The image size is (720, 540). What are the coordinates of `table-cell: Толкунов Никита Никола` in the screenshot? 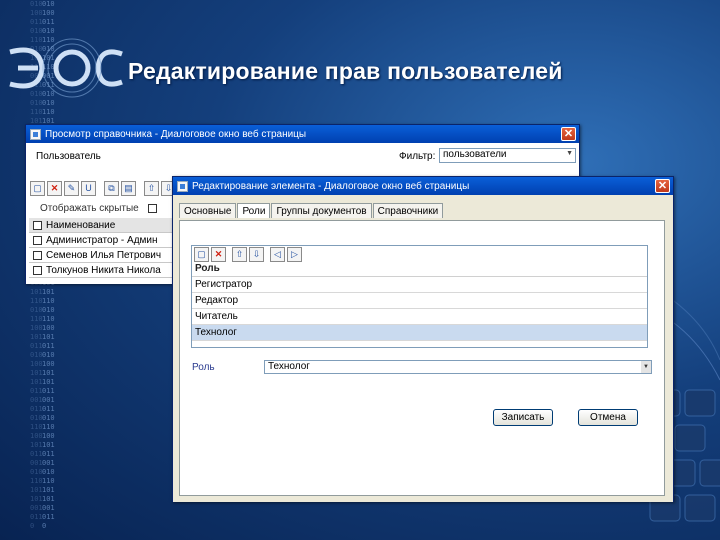 It's located at (103, 270).